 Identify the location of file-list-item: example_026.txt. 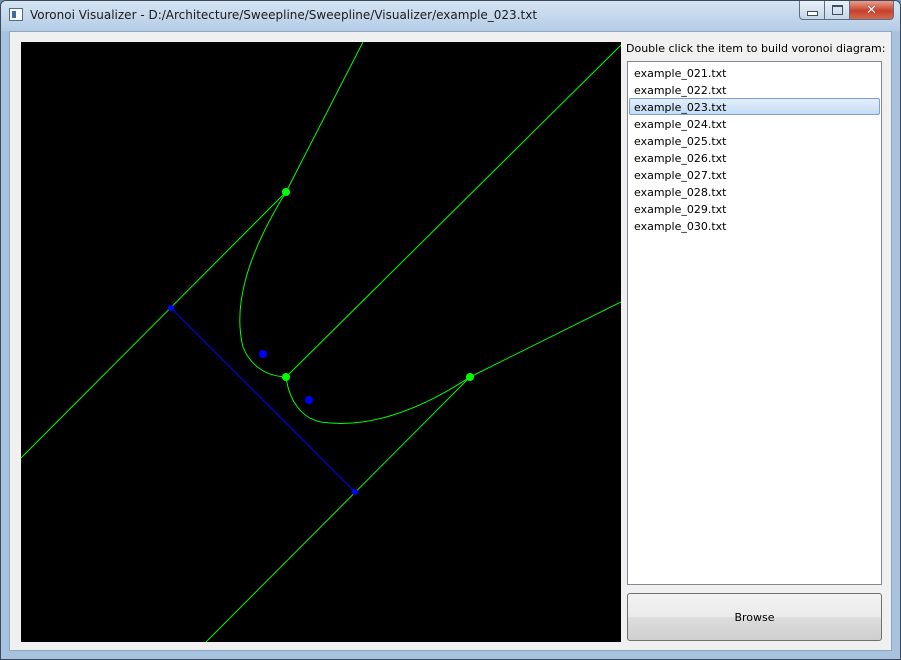
(754, 157).